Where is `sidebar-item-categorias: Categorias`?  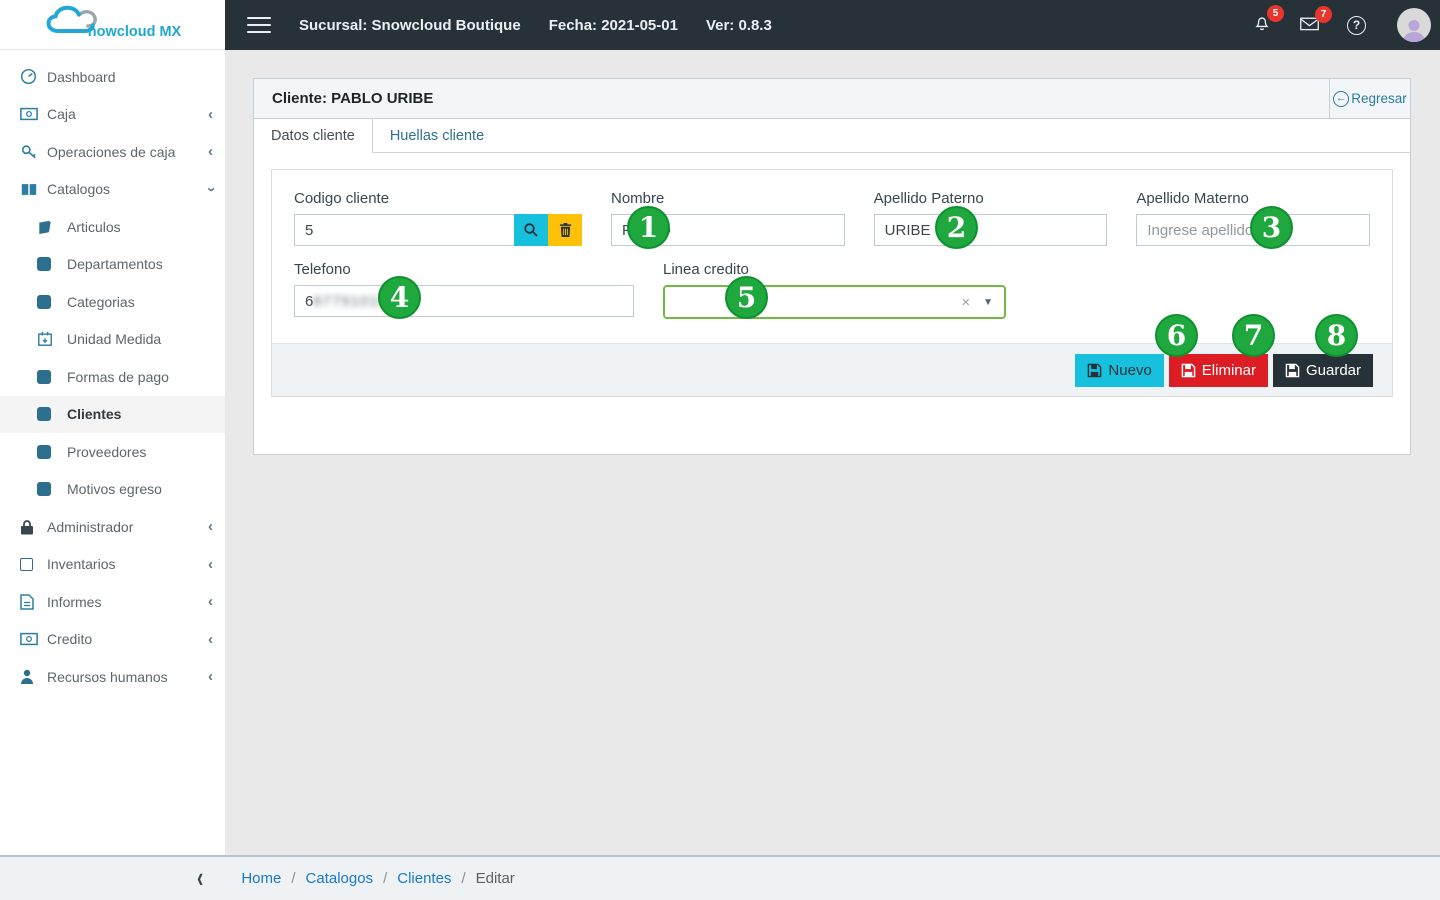
sidebar-item-categorias: Categorias is located at coordinates (112, 302).